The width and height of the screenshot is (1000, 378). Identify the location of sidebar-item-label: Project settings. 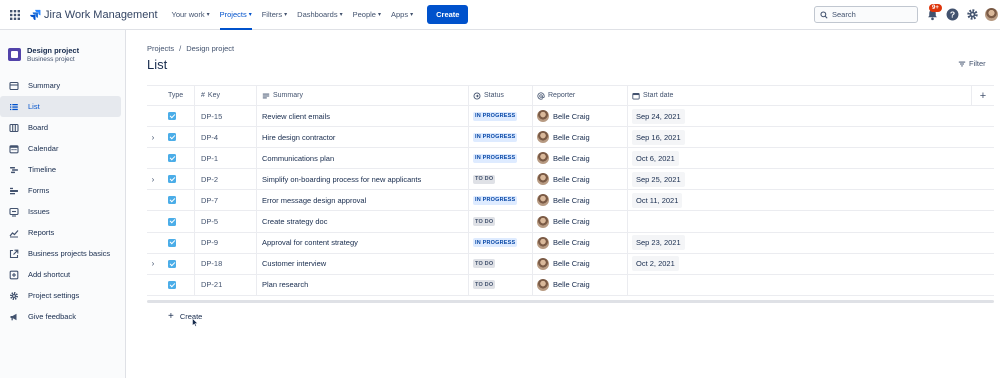
(54, 295).